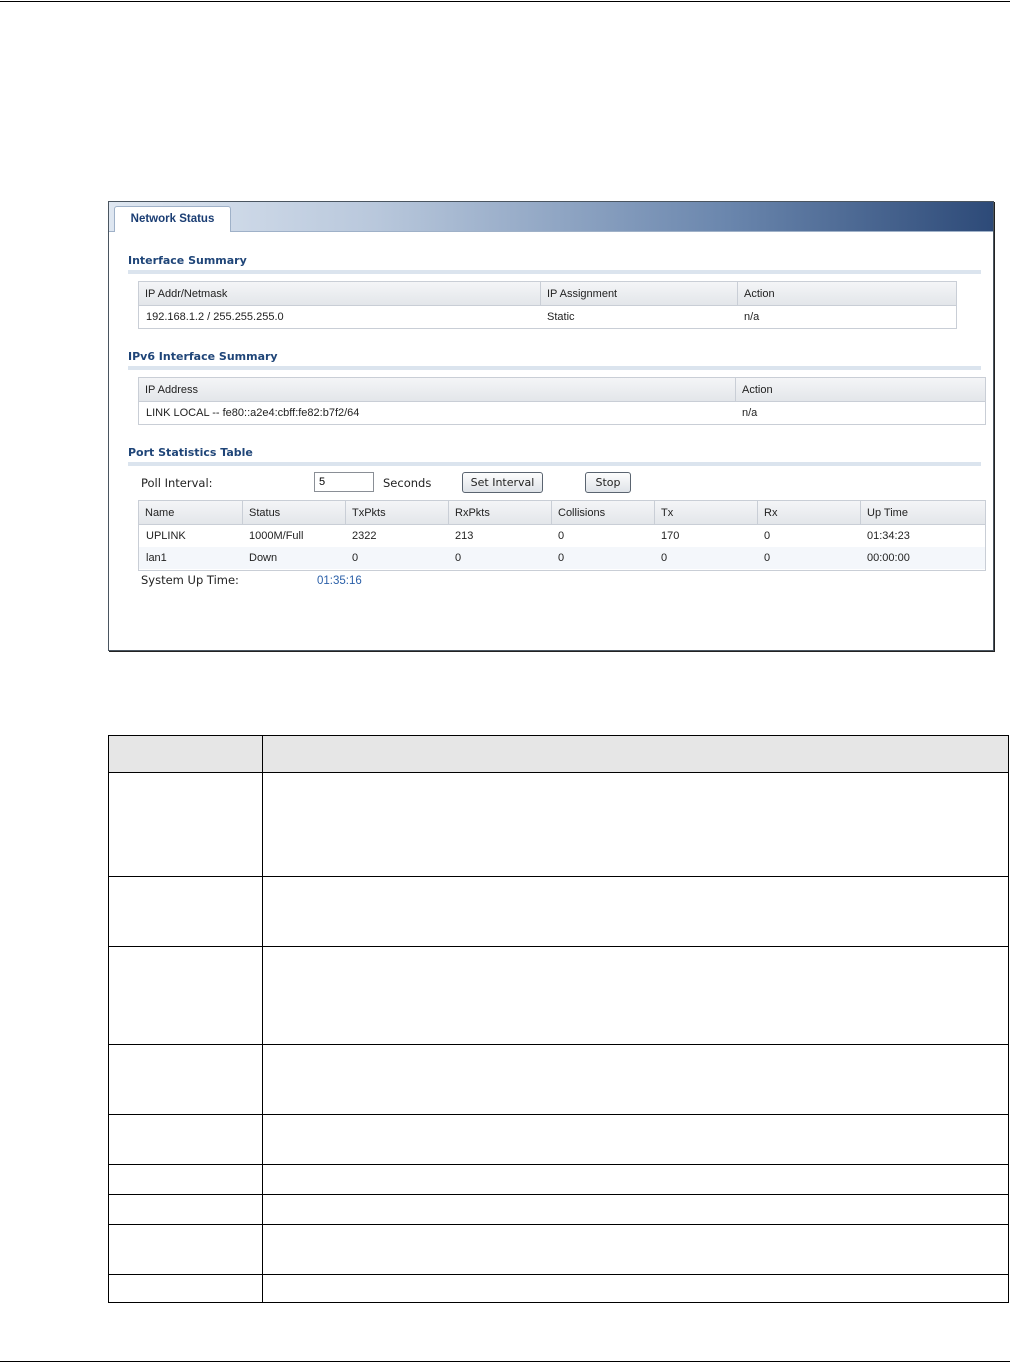  What do you see at coordinates (276, 536) in the screenshot?
I see `status-cell: 1000M/Full` at bounding box center [276, 536].